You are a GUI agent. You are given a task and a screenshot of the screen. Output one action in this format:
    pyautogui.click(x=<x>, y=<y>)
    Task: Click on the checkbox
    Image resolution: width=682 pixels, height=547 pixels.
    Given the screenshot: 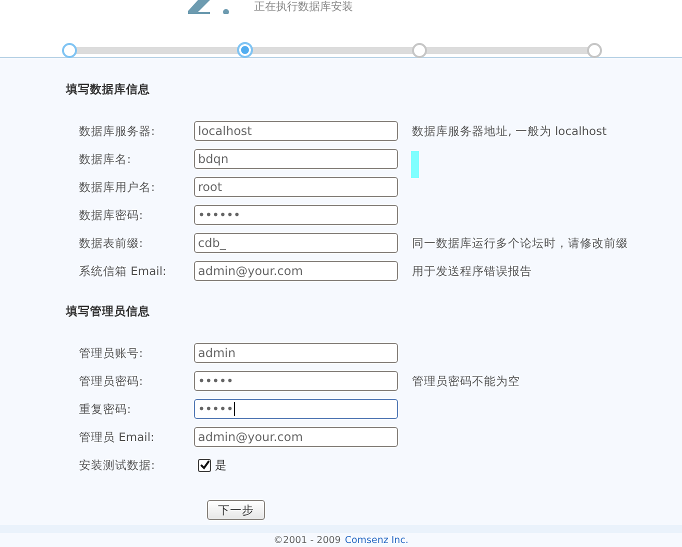 What is the action you would take?
    pyautogui.click(x=204, y=465)
    